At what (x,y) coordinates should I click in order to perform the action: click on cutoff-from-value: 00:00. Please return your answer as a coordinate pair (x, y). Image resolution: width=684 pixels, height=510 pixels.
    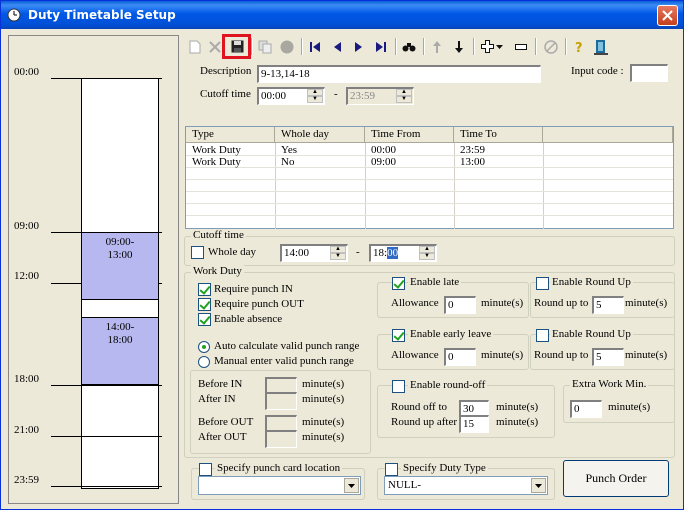
    Looking at the image, I should click on (274, 96).